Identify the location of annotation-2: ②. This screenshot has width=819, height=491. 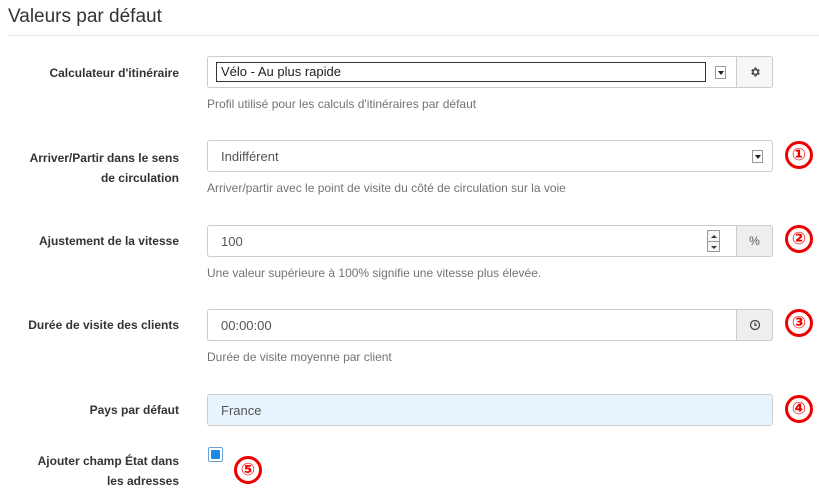
(799, 239).